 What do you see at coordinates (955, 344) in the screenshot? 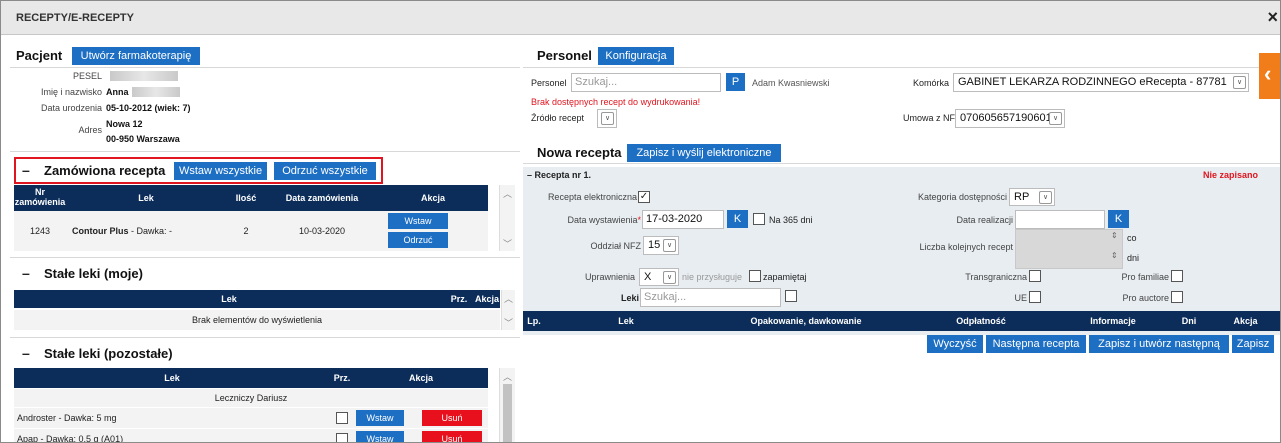
I see `clear-button: Wyczyść` at bounding box center [955, 344].